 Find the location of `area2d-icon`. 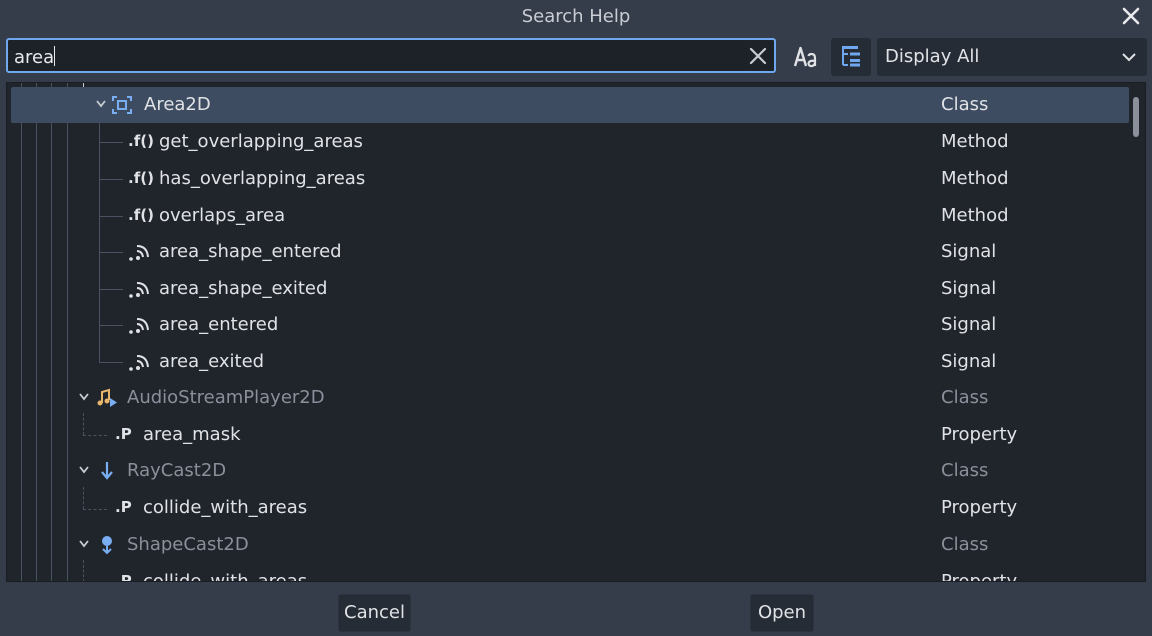

area2d-icon is located at coordinates (122, 105).